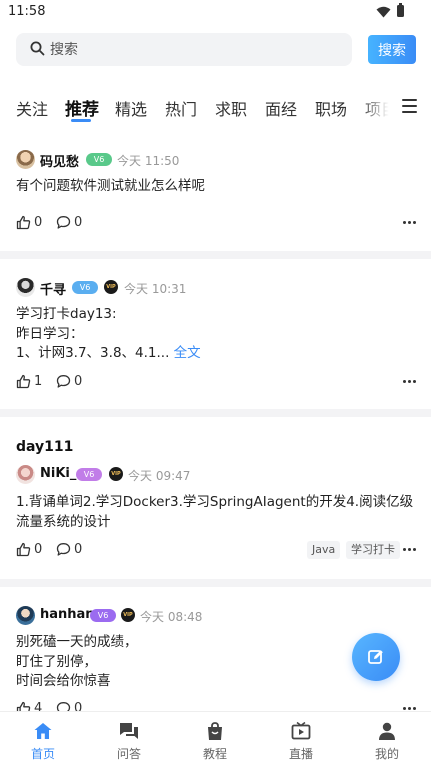 This screenshot has height=767, width=431. What do you see at coordinates (53, 288) in the screenshot?
I see `author-name: 千寻` at bounding box center [53, 288].